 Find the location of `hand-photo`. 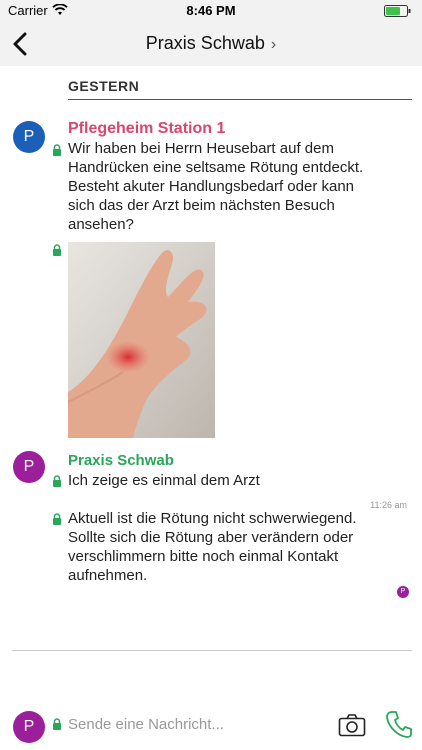

hand-photo is located at coordinates (141, 340).